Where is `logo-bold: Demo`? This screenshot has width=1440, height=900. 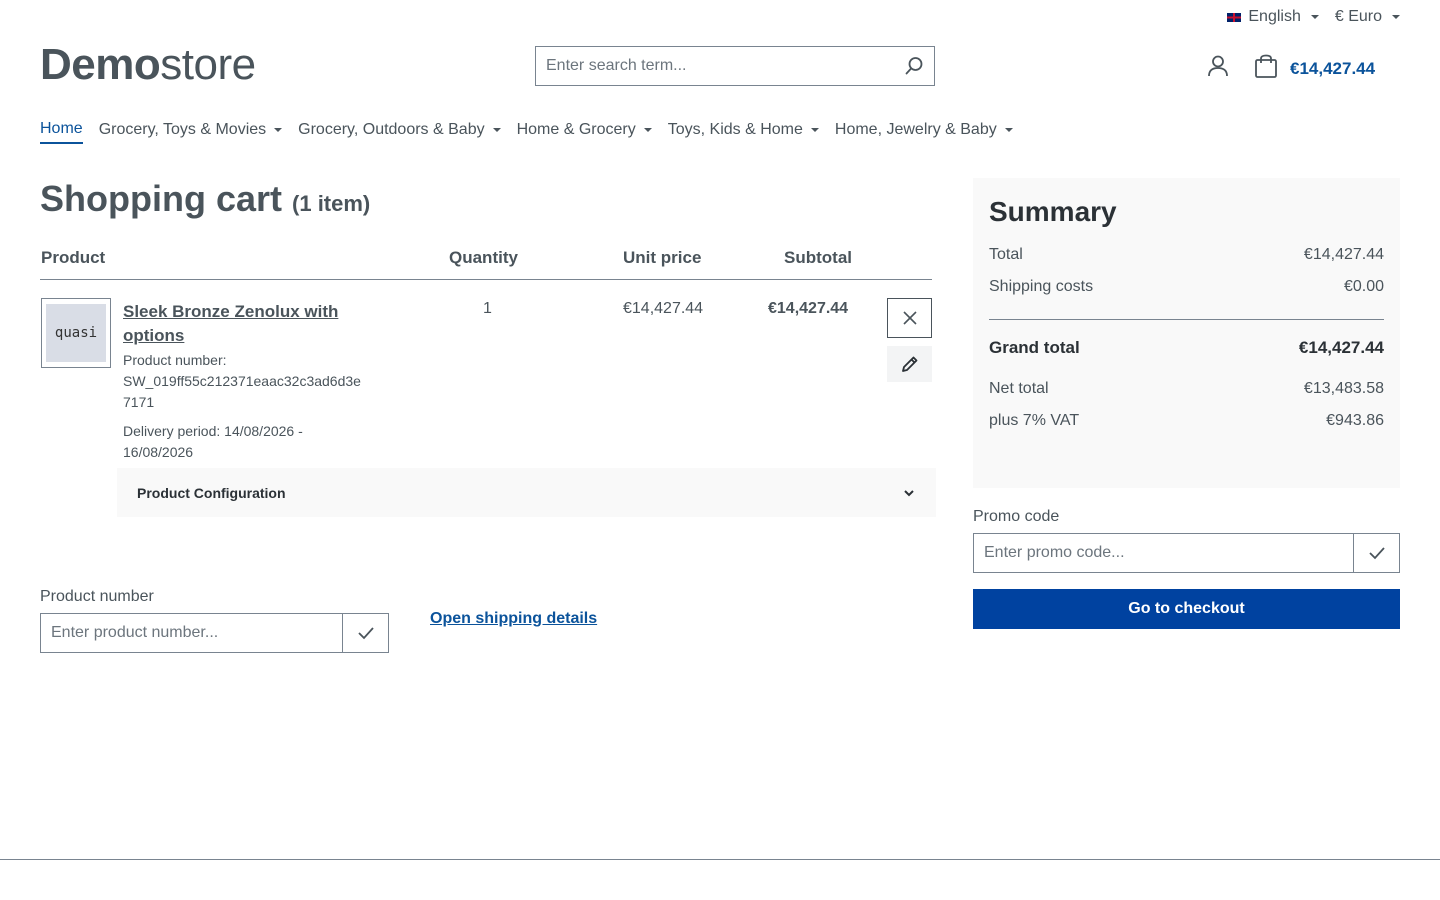
logo-bold: Demo is located at coordinates (100, 64).